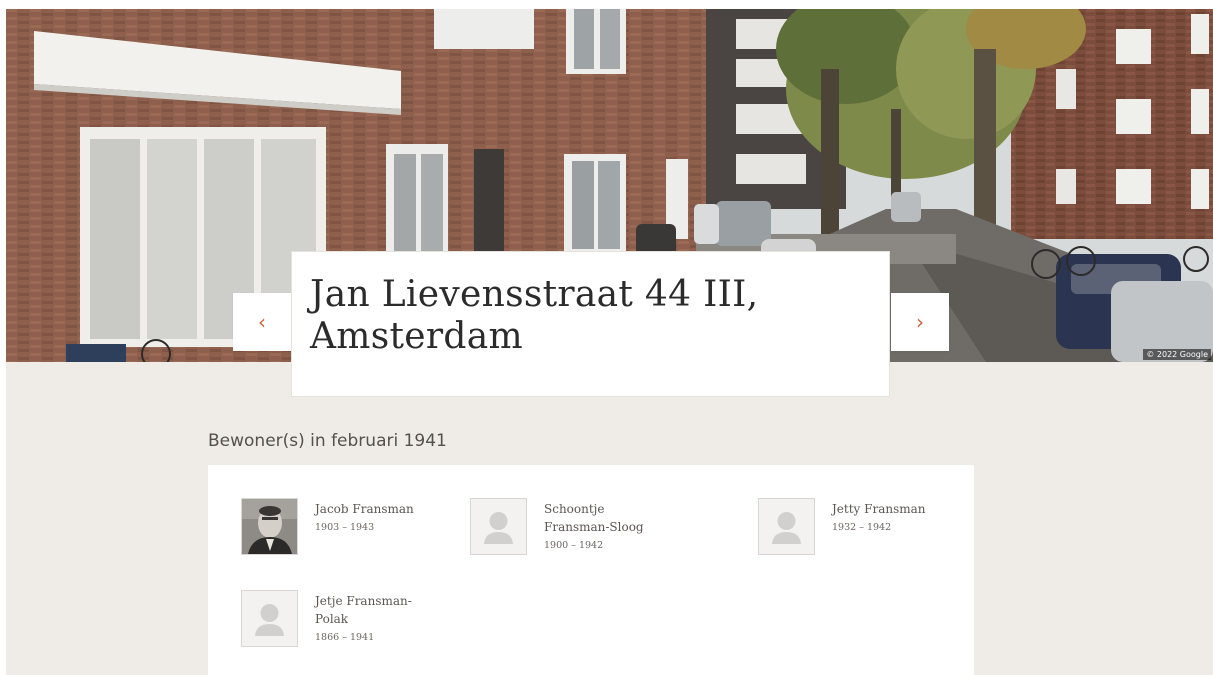 The width and height of the screenshot is (1213, 675). Describe the element at coordinates (269, 526) in the screenshot. I see `portrait-photo` at that location.